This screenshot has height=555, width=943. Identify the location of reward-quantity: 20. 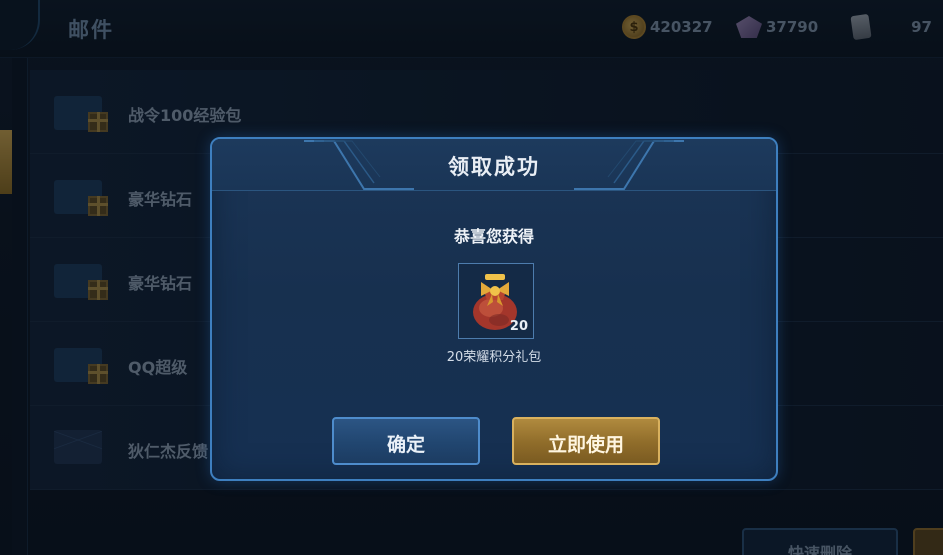
(518, 326).